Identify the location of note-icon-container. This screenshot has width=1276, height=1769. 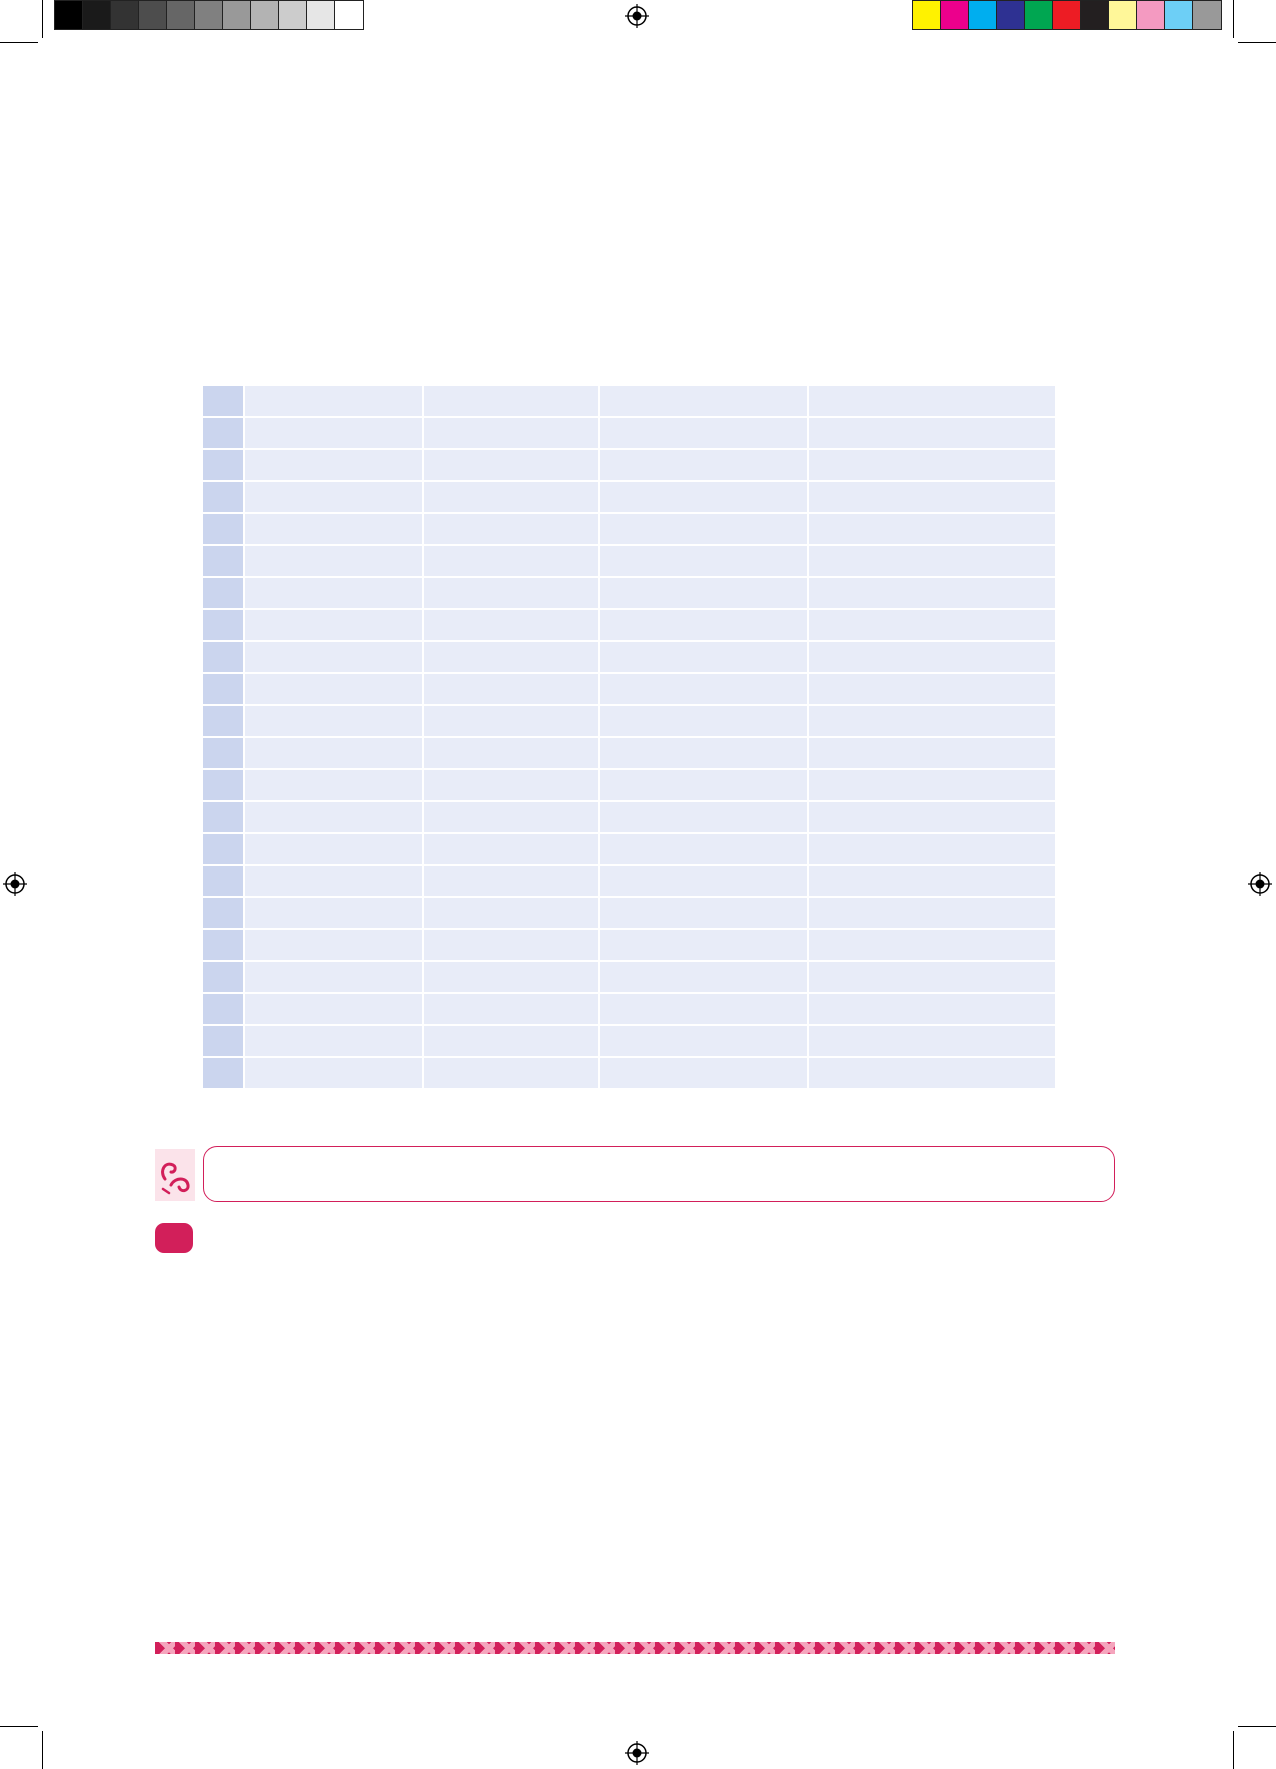
(175, 1175).